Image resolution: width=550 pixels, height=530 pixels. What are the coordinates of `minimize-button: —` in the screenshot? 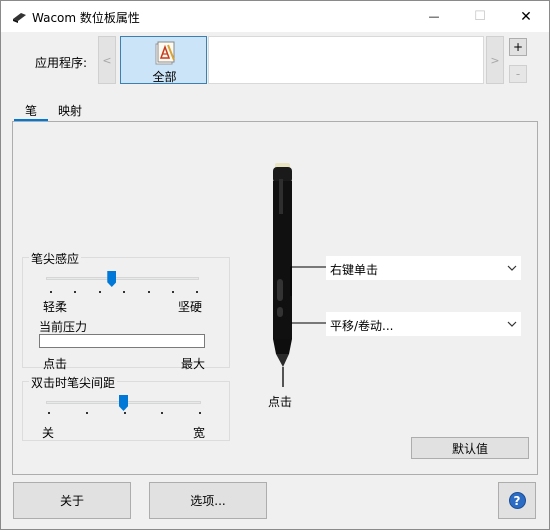 It's located at (434, 16).